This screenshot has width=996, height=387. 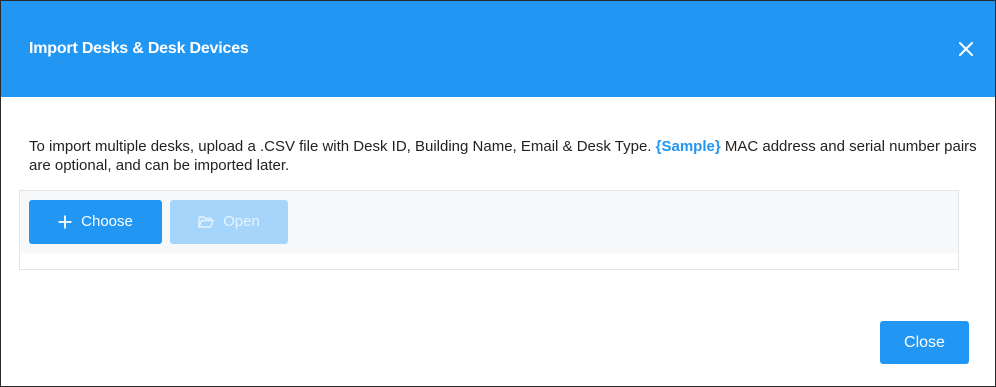 I want to click on close-button: Close, so click(x=924, y=342).